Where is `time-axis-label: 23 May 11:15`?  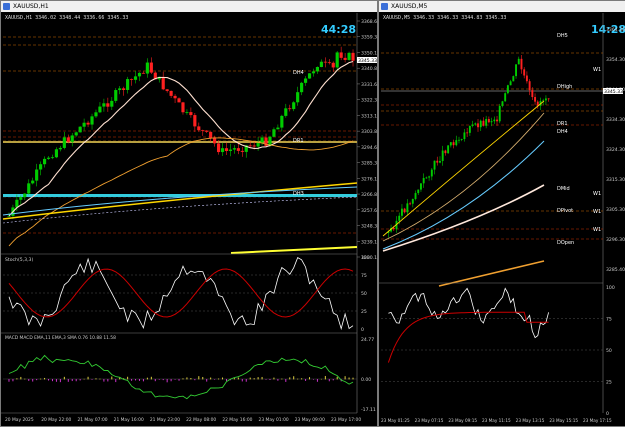 time-axis-label: 23 May 11:15 is located at coordinates (496, 420).